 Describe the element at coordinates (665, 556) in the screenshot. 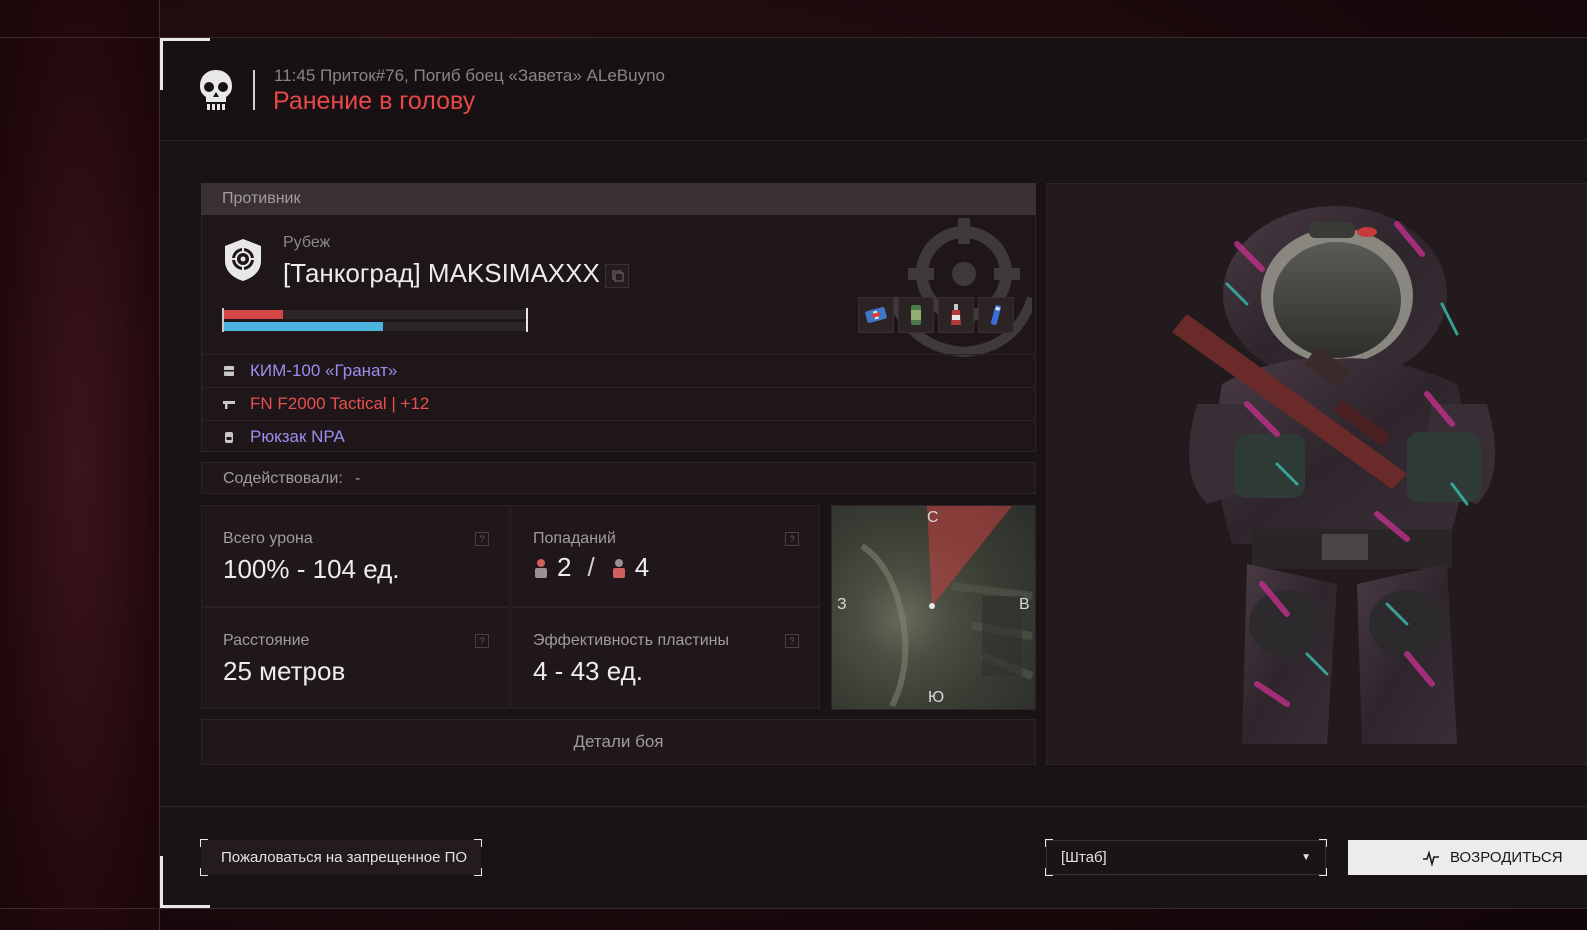

I see `stat-hits: Попаданий 2 / 4 ?` at that location.